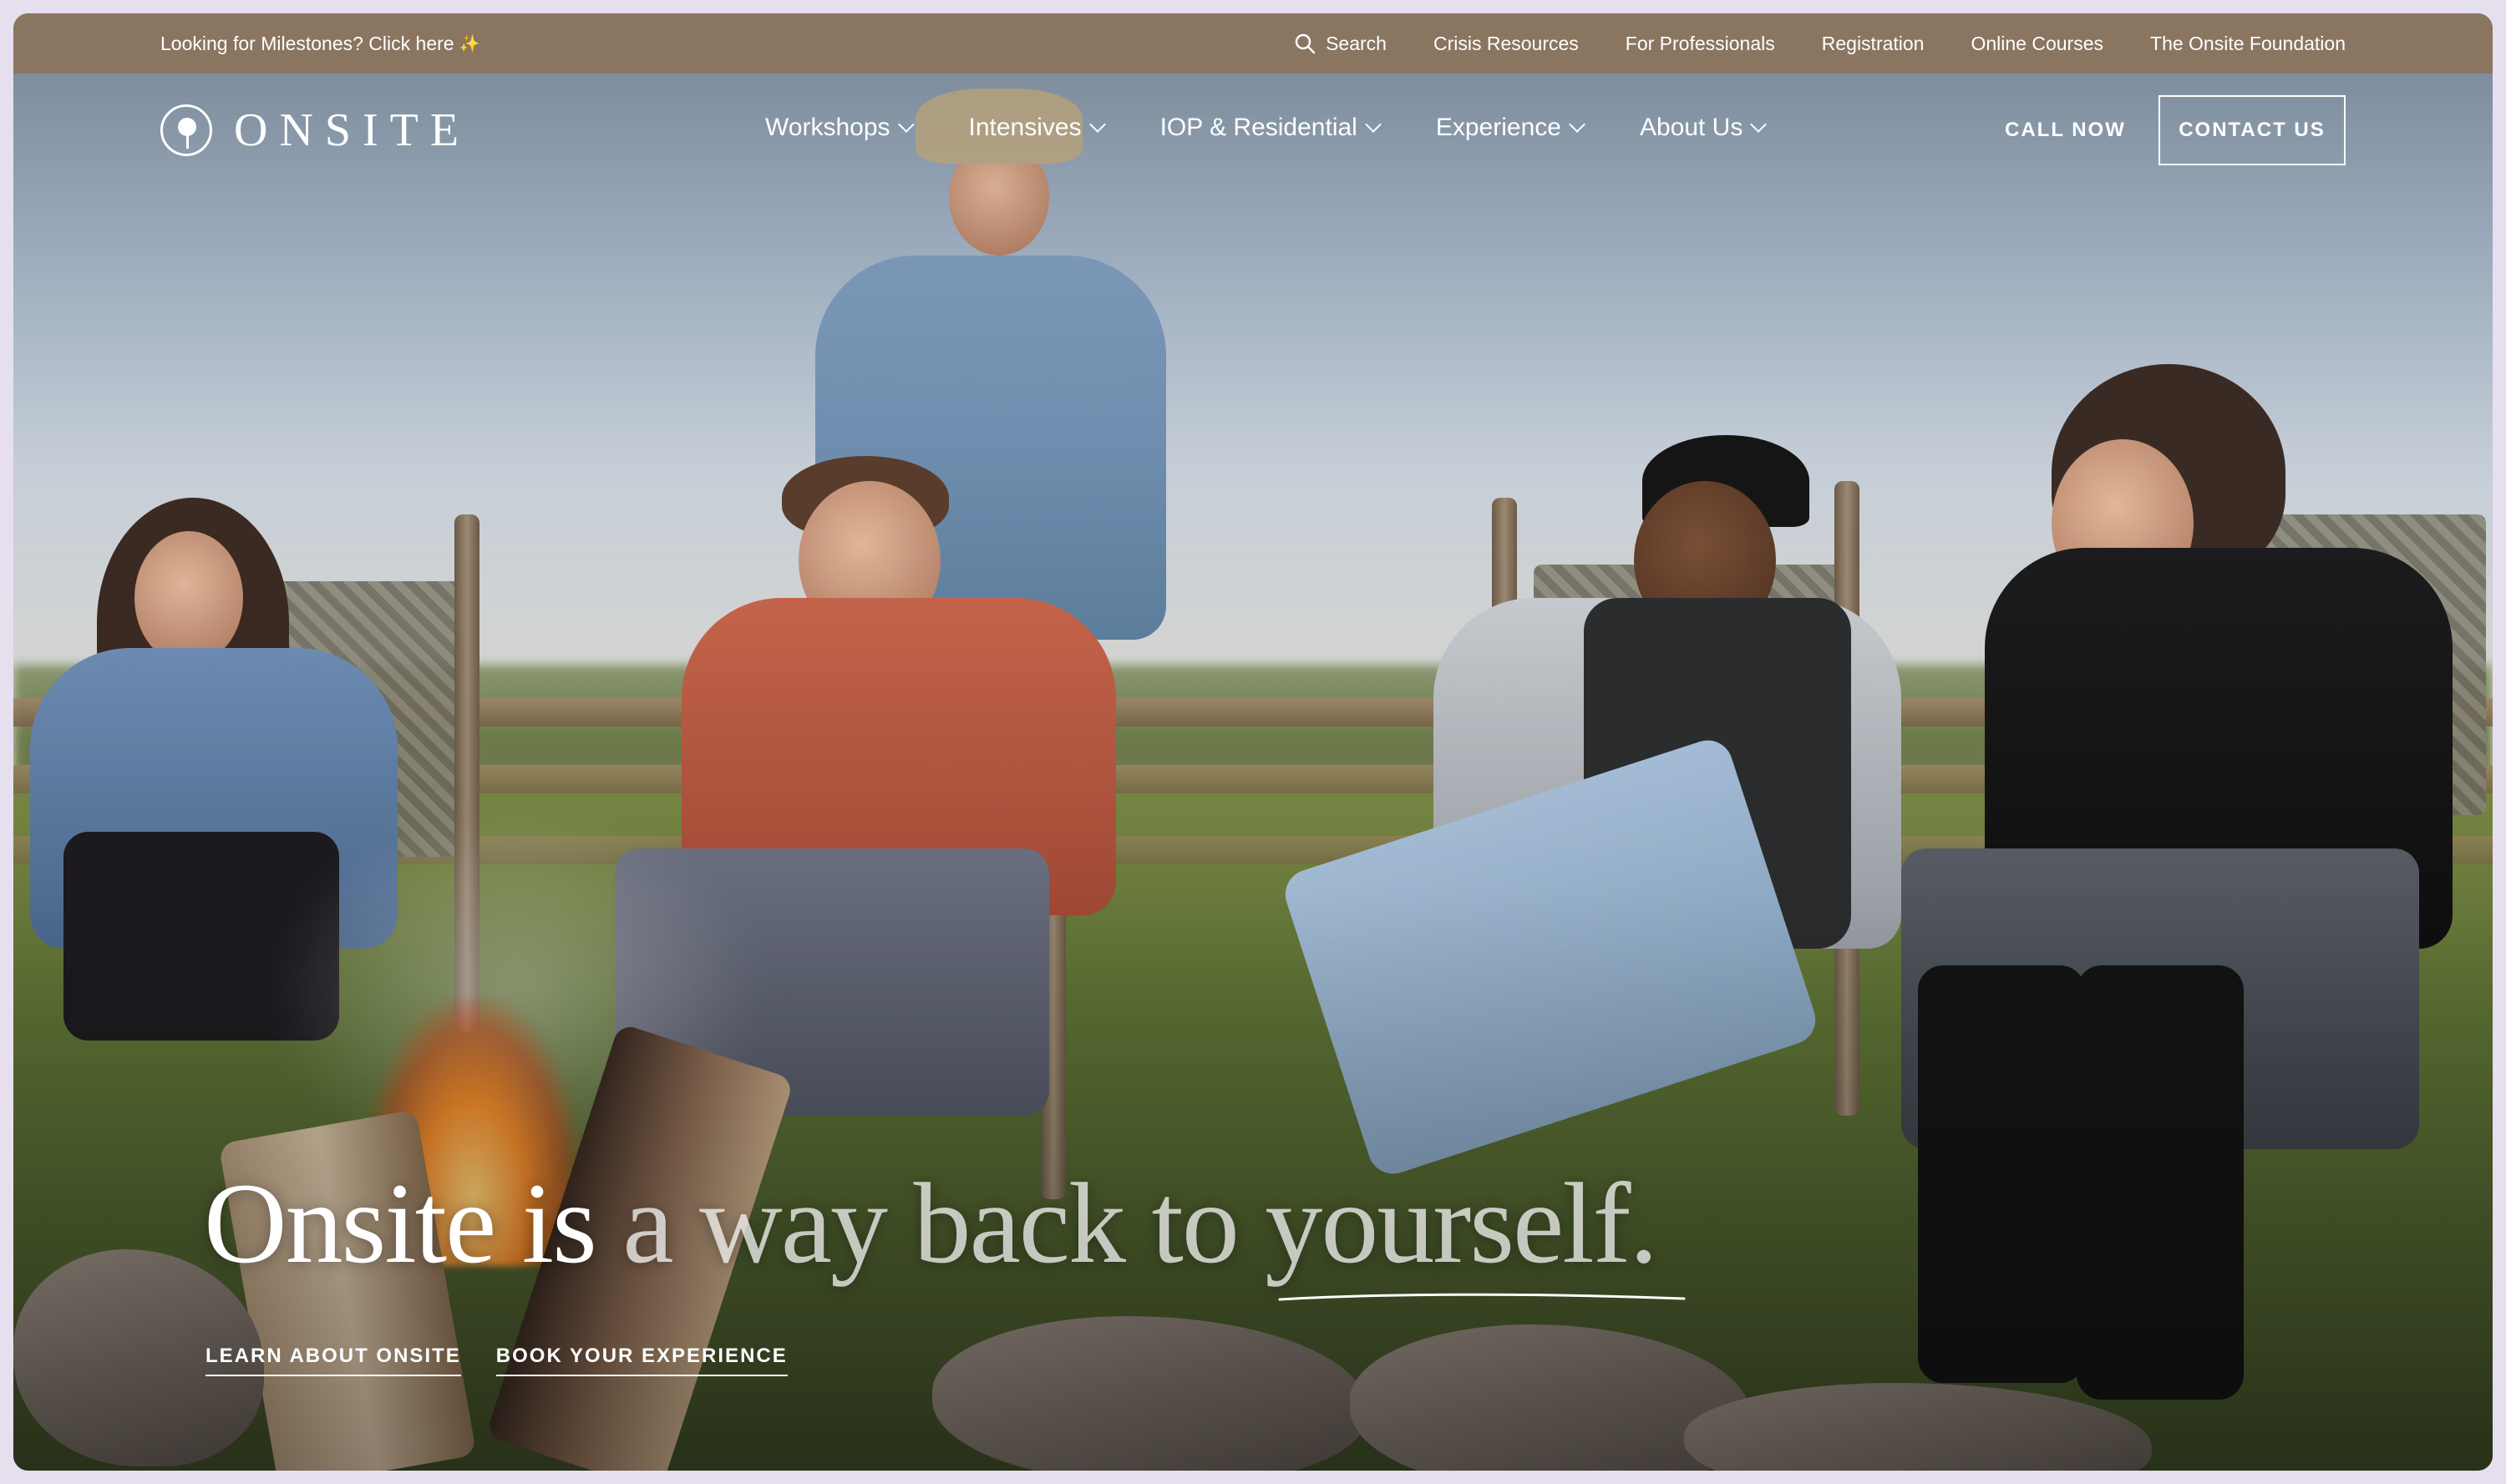 Image resolution: width=2506 pixels, height=1484 pixels. I want to click on contact-us-button: CONTACT US, so click(2252, 130).